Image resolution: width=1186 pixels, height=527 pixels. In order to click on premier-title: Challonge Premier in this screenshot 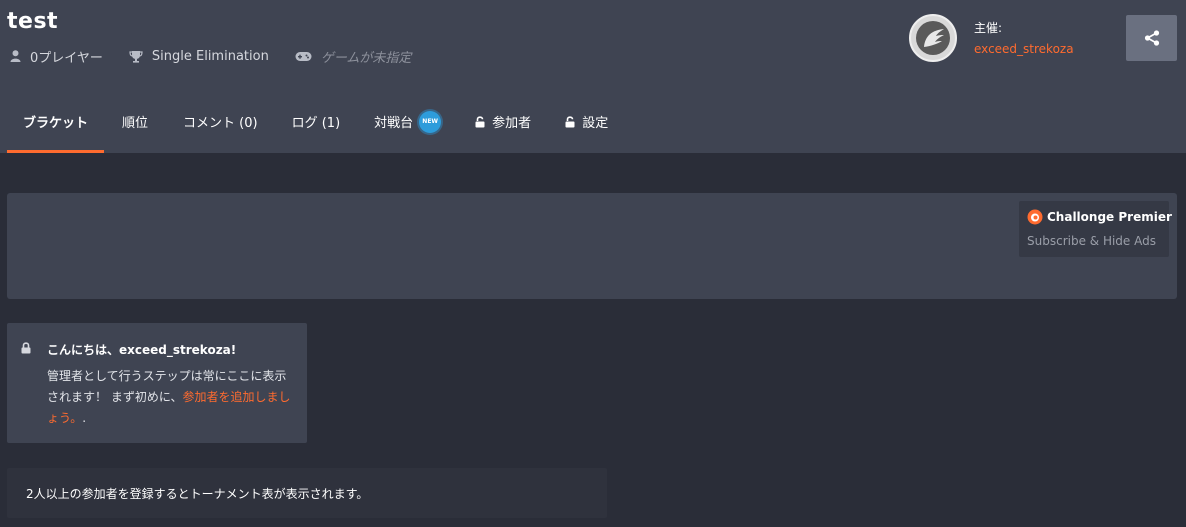, I will do `click(1109, 217)`.